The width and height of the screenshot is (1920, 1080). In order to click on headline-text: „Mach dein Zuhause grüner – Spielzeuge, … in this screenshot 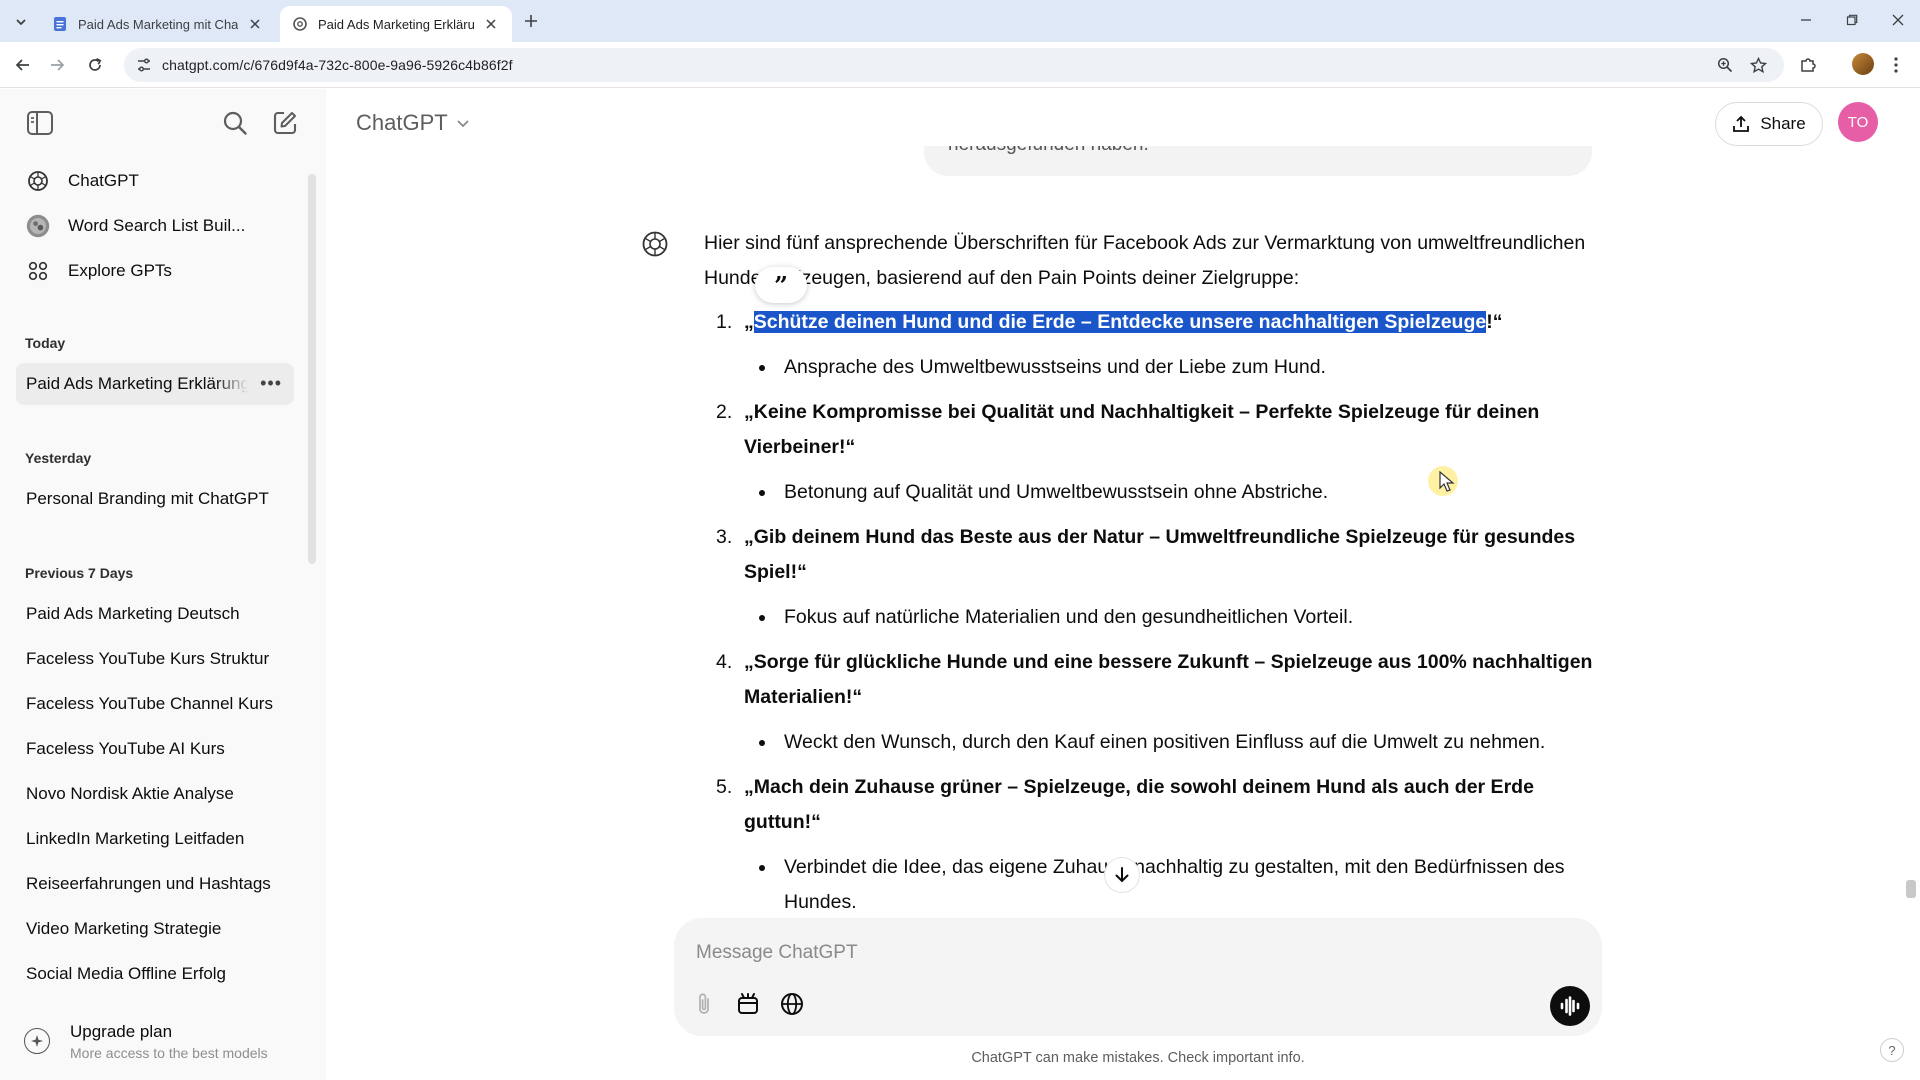, I will do `click(1139, 804)`.